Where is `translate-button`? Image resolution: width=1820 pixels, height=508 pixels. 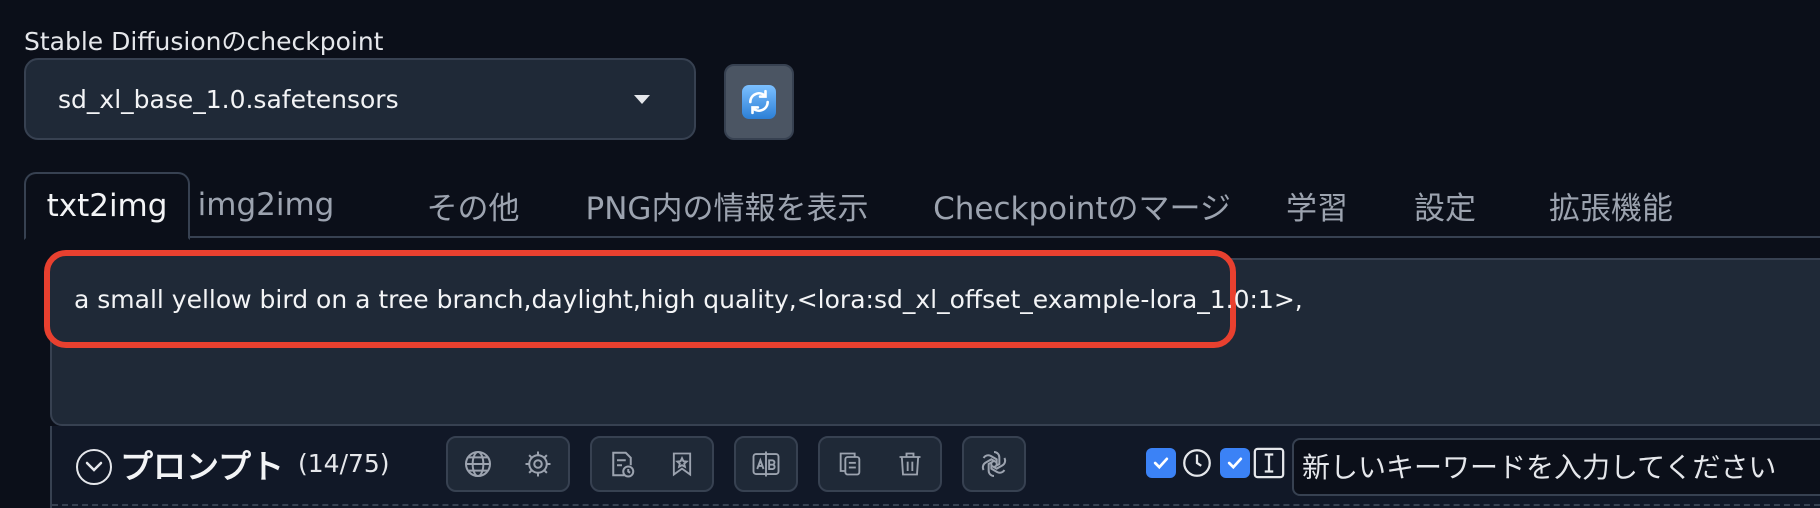
translate-button is located at coordinates (478, 464).